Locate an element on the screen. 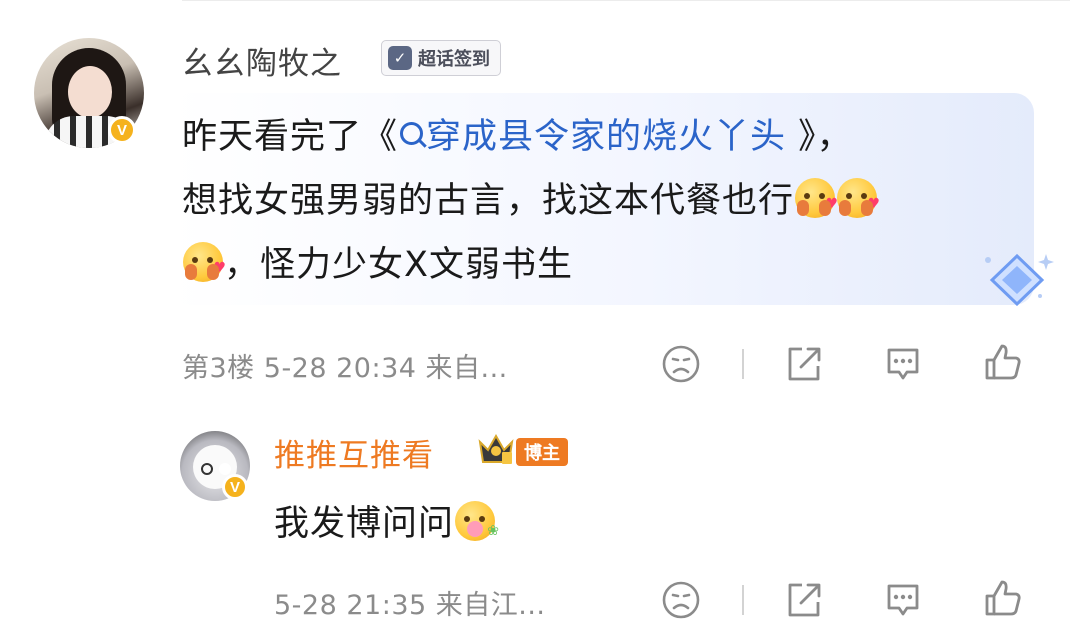  search-link: 穿成县令家的烧火丫头 is located at coordinates (598, 137).